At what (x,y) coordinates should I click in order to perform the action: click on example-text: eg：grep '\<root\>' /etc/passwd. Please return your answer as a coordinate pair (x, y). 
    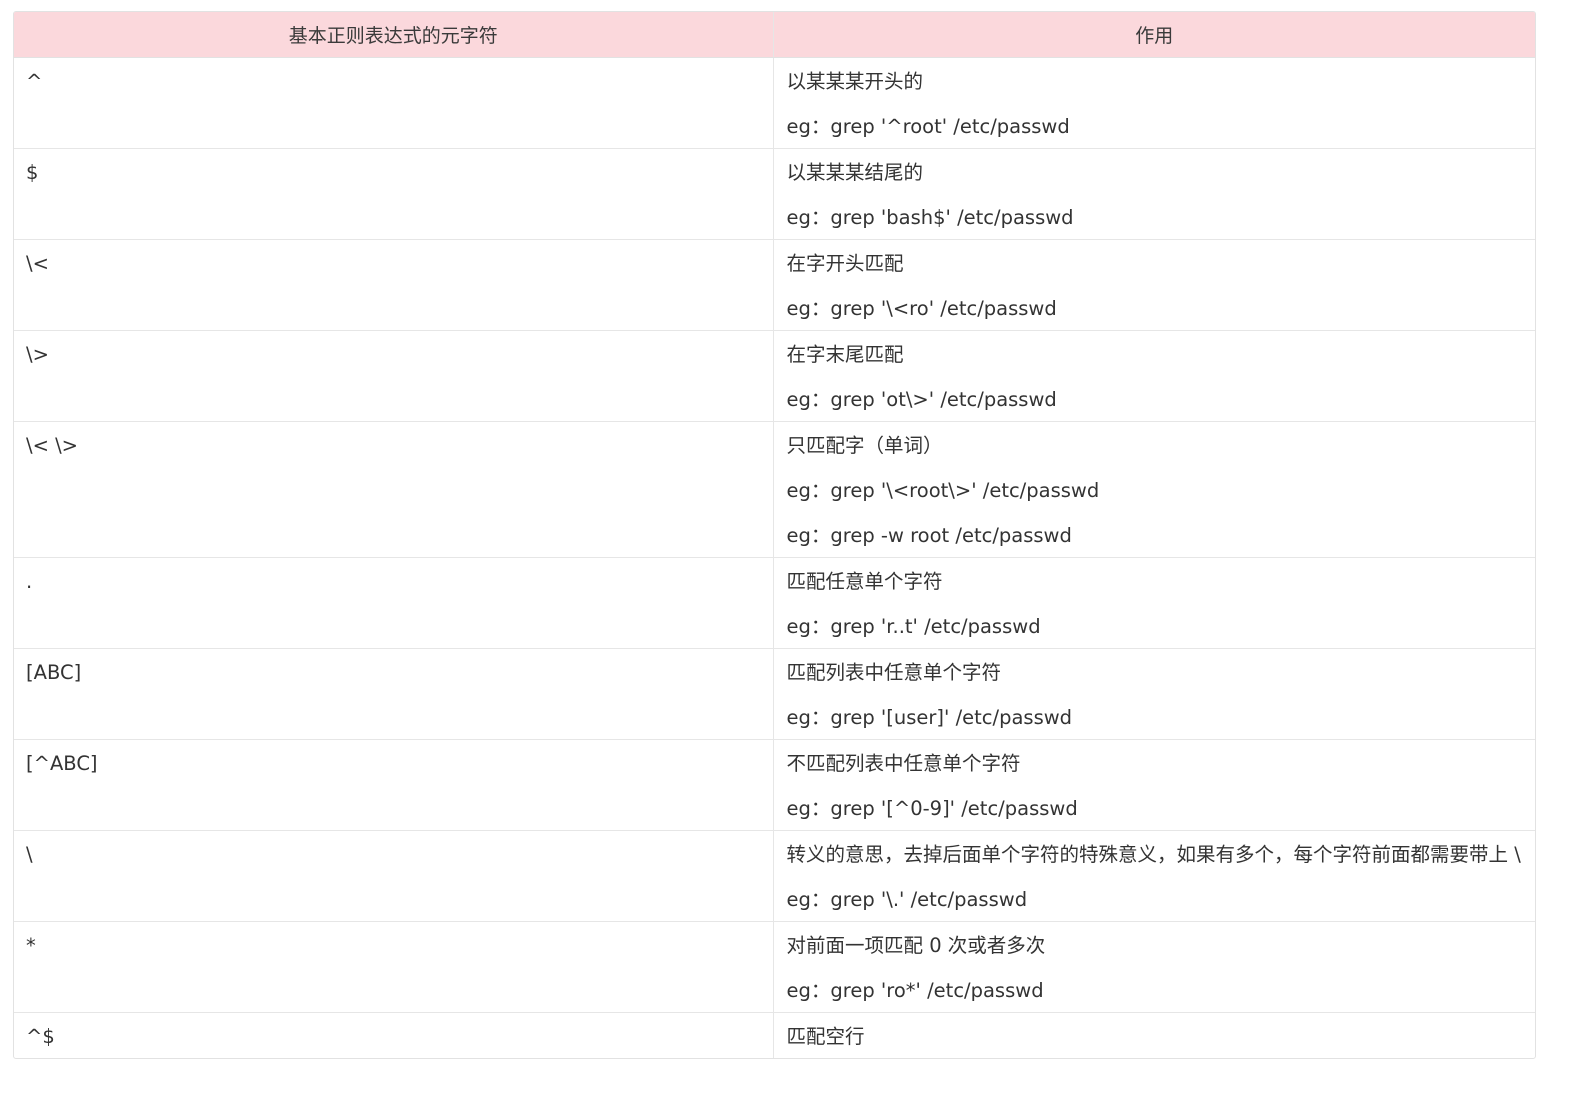
    Looking at the image, I should click on (943, 490).